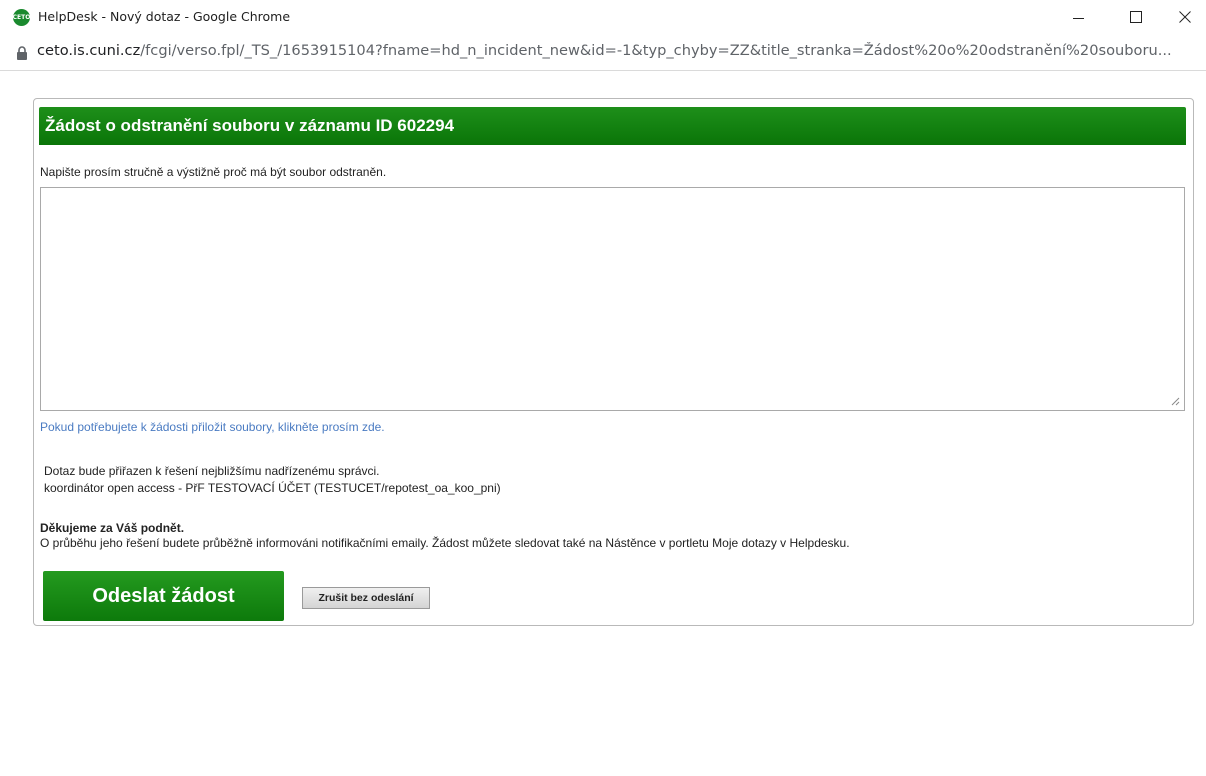  What do you see at coordinates (112, 528) in the screenshot?
I see `thanks-heading: Děkujeme za Váš podnět.` at bounding box center [112, 528].